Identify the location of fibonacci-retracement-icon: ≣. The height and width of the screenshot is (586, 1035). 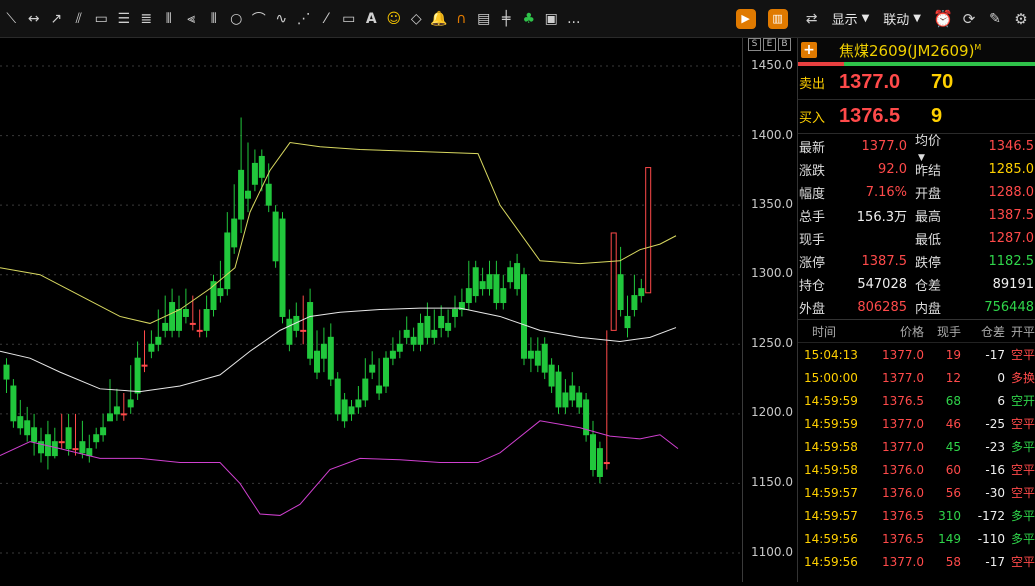
(146, 19).